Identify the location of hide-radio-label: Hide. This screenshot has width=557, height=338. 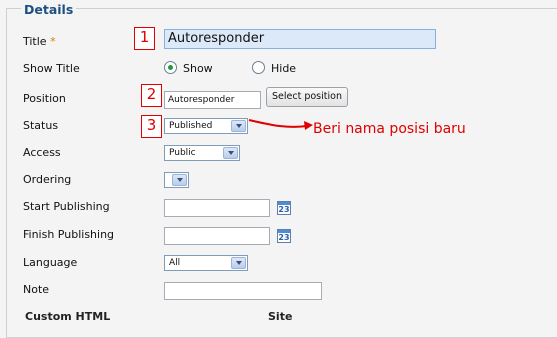
(284, 68).